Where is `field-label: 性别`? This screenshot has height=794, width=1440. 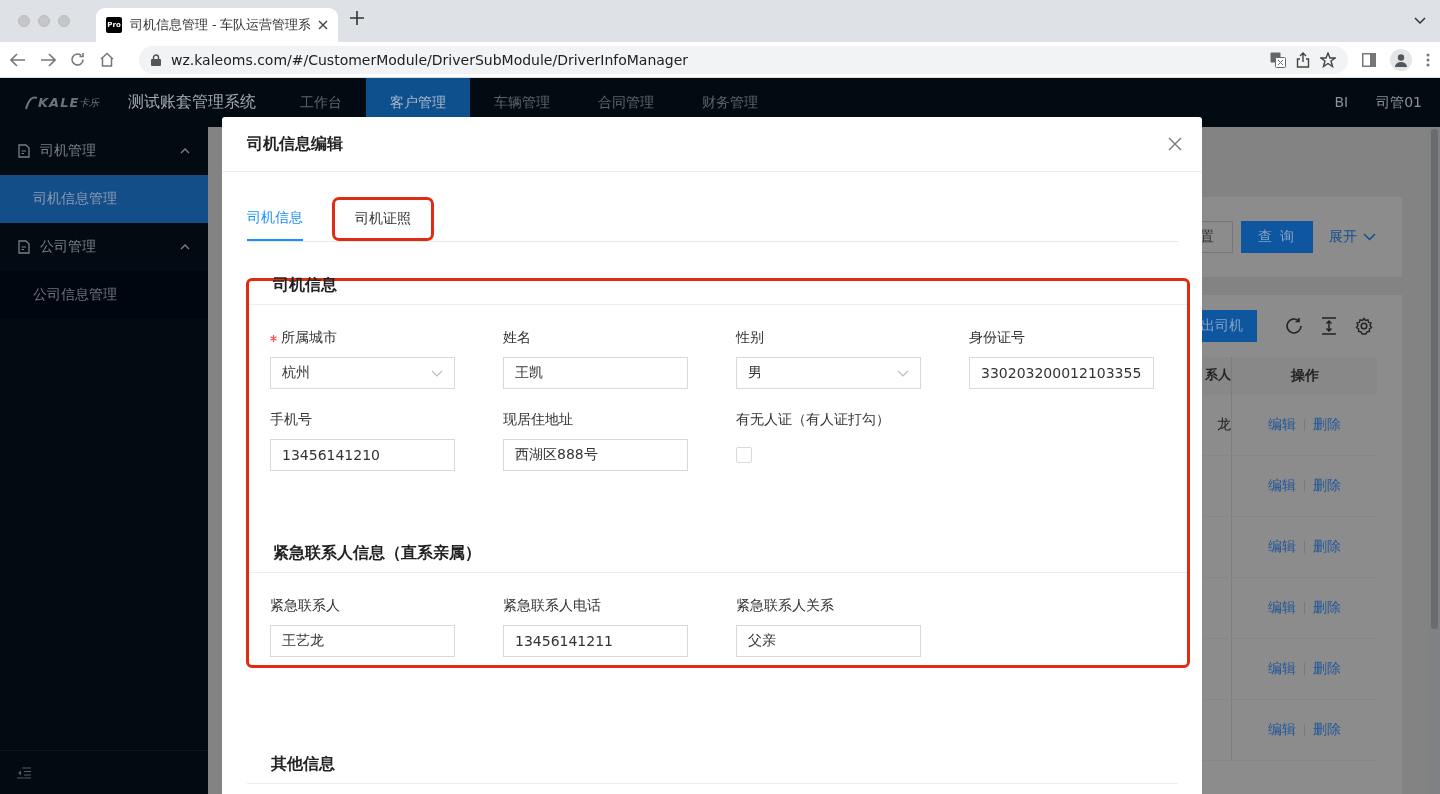
field-label: 性别 is located at coordinates (750, 338).